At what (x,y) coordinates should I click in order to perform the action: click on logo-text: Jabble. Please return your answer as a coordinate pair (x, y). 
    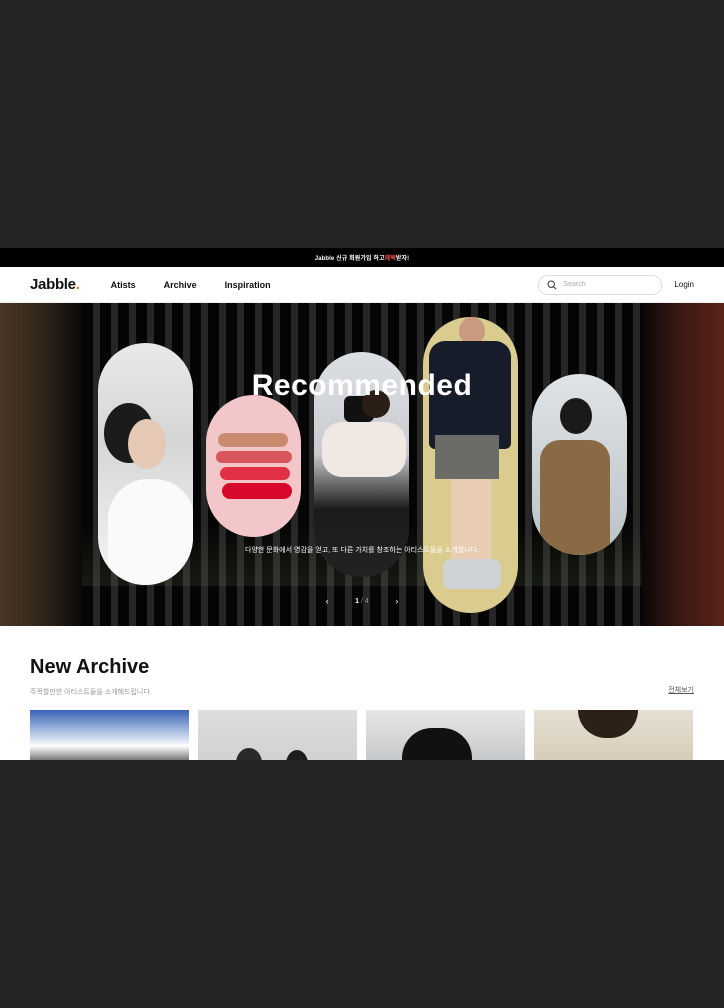
    Looking at the image, I should click on (53, 284).